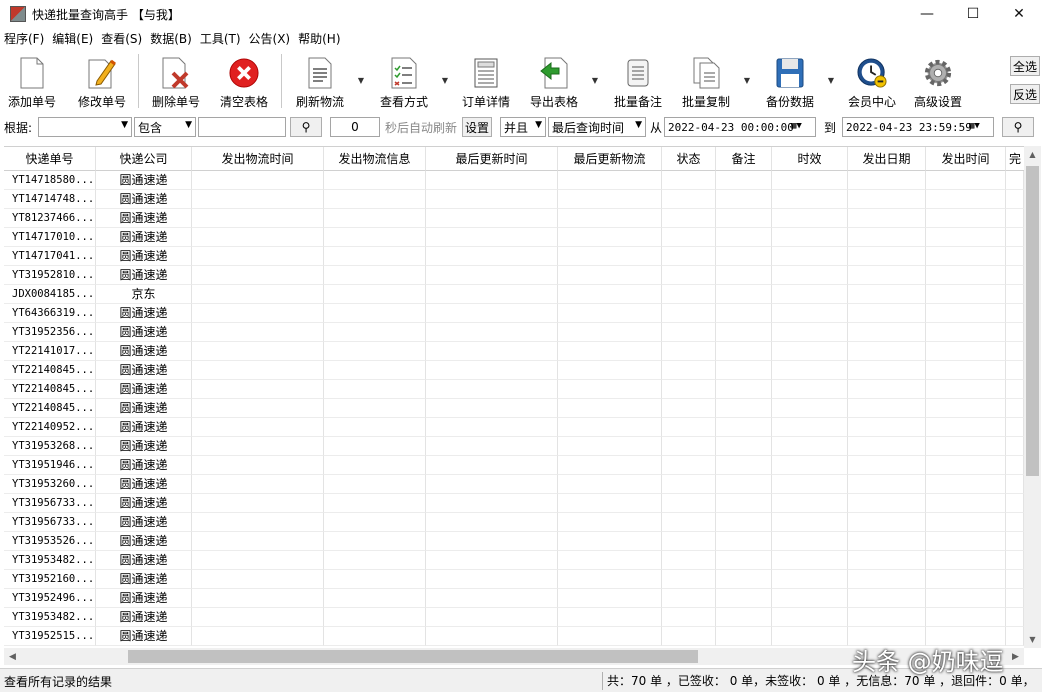  I want to click on export-table-label: 导出表格, so click(553, 102).